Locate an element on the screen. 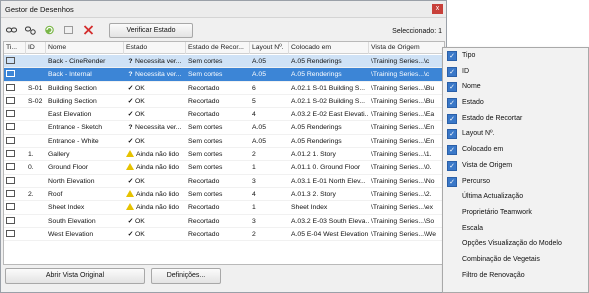  menu-item-label: Percurso is located at coordinates (476, 181).